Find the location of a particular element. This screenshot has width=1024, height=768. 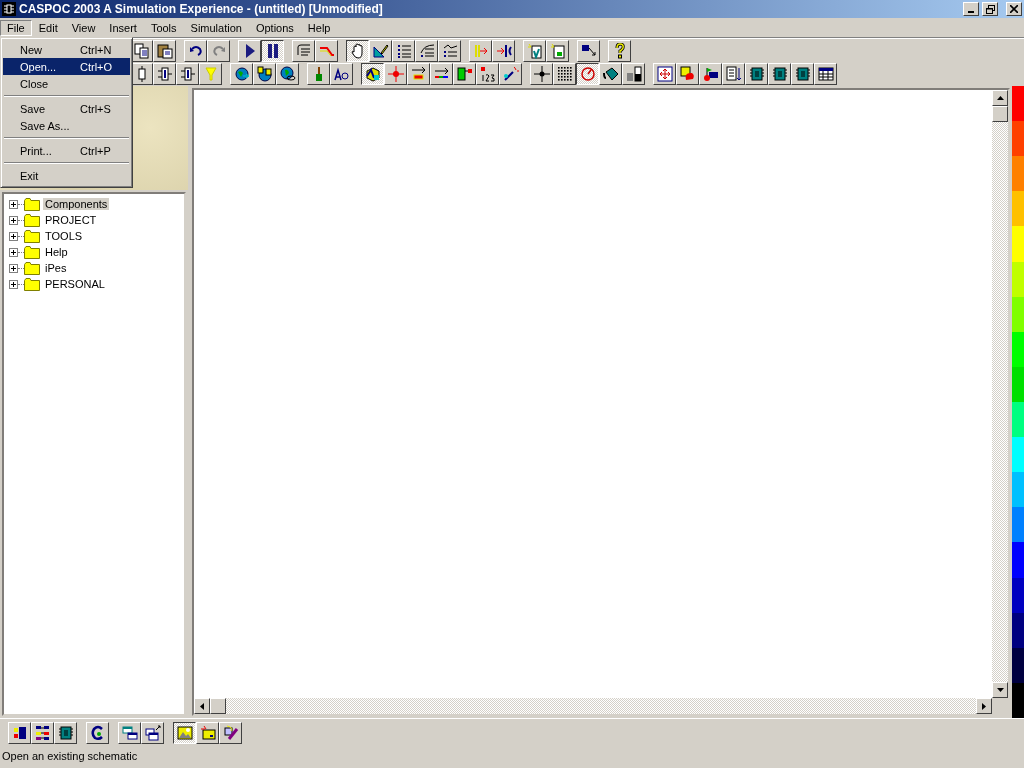

cube-icon is located at coordinates (372, 74).